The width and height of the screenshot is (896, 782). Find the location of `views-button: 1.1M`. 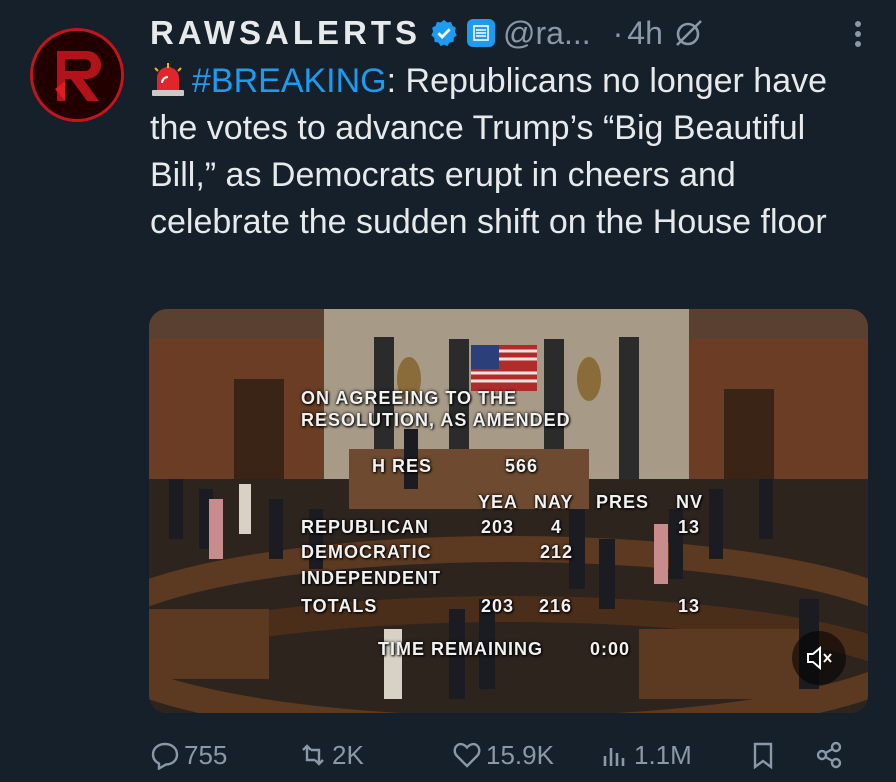

views-button: 1.1M is located at coordinates (646, 755).